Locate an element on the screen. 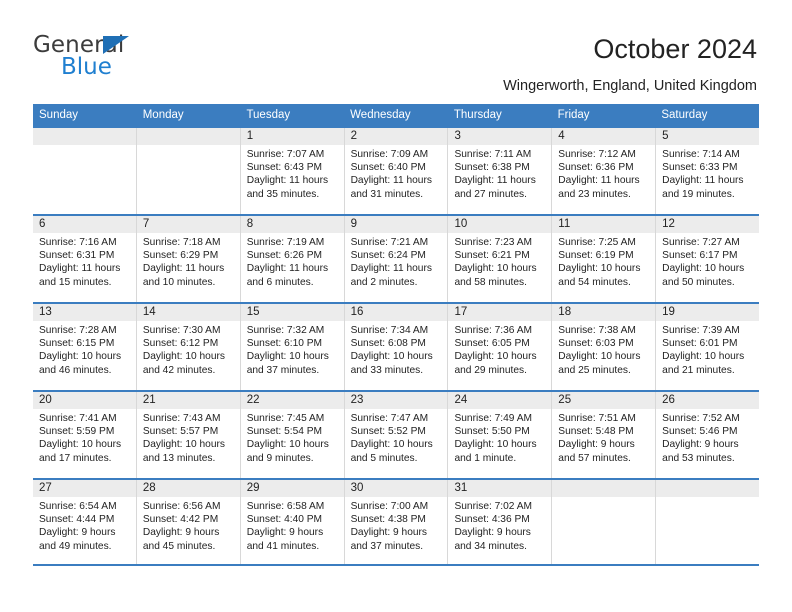 The image size is (792, 612). sunset-text: Sunset: 6:03 PM is located at coordinates (596, 344).